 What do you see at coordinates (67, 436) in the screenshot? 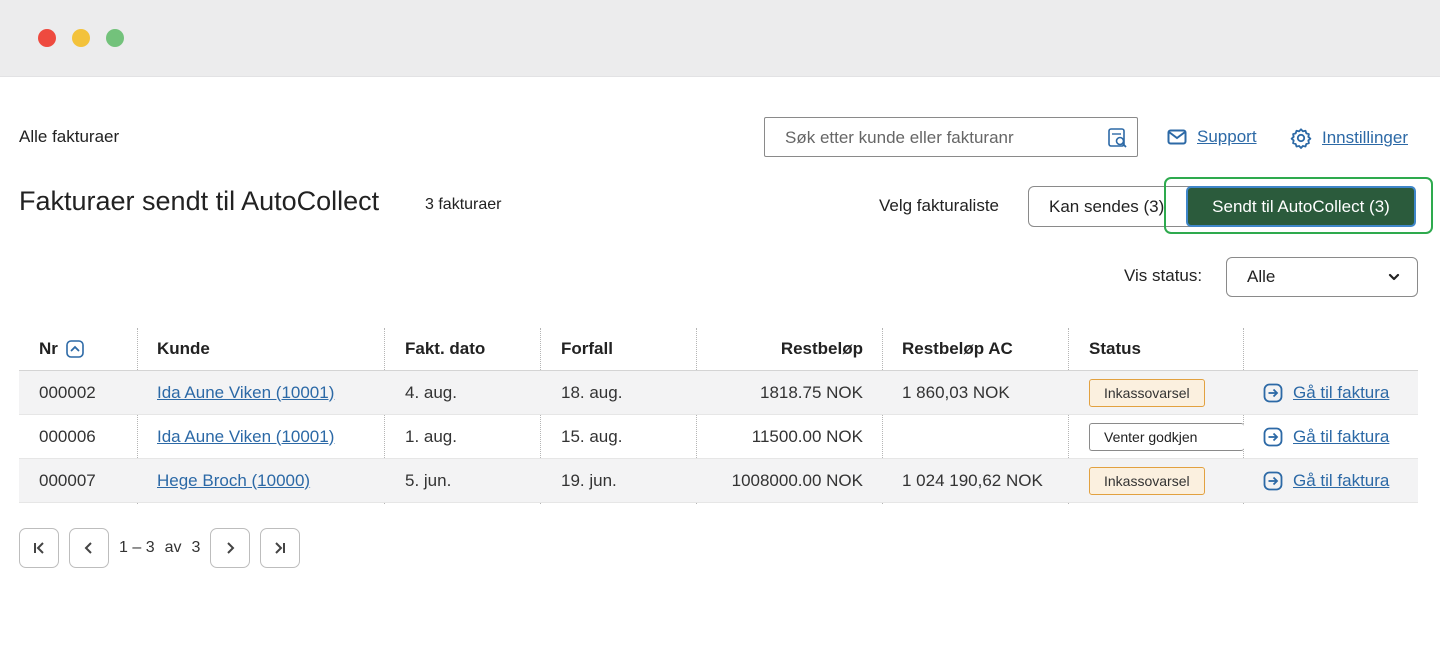
I see `invoice-number: 000006` at bounding box center [67, 436].